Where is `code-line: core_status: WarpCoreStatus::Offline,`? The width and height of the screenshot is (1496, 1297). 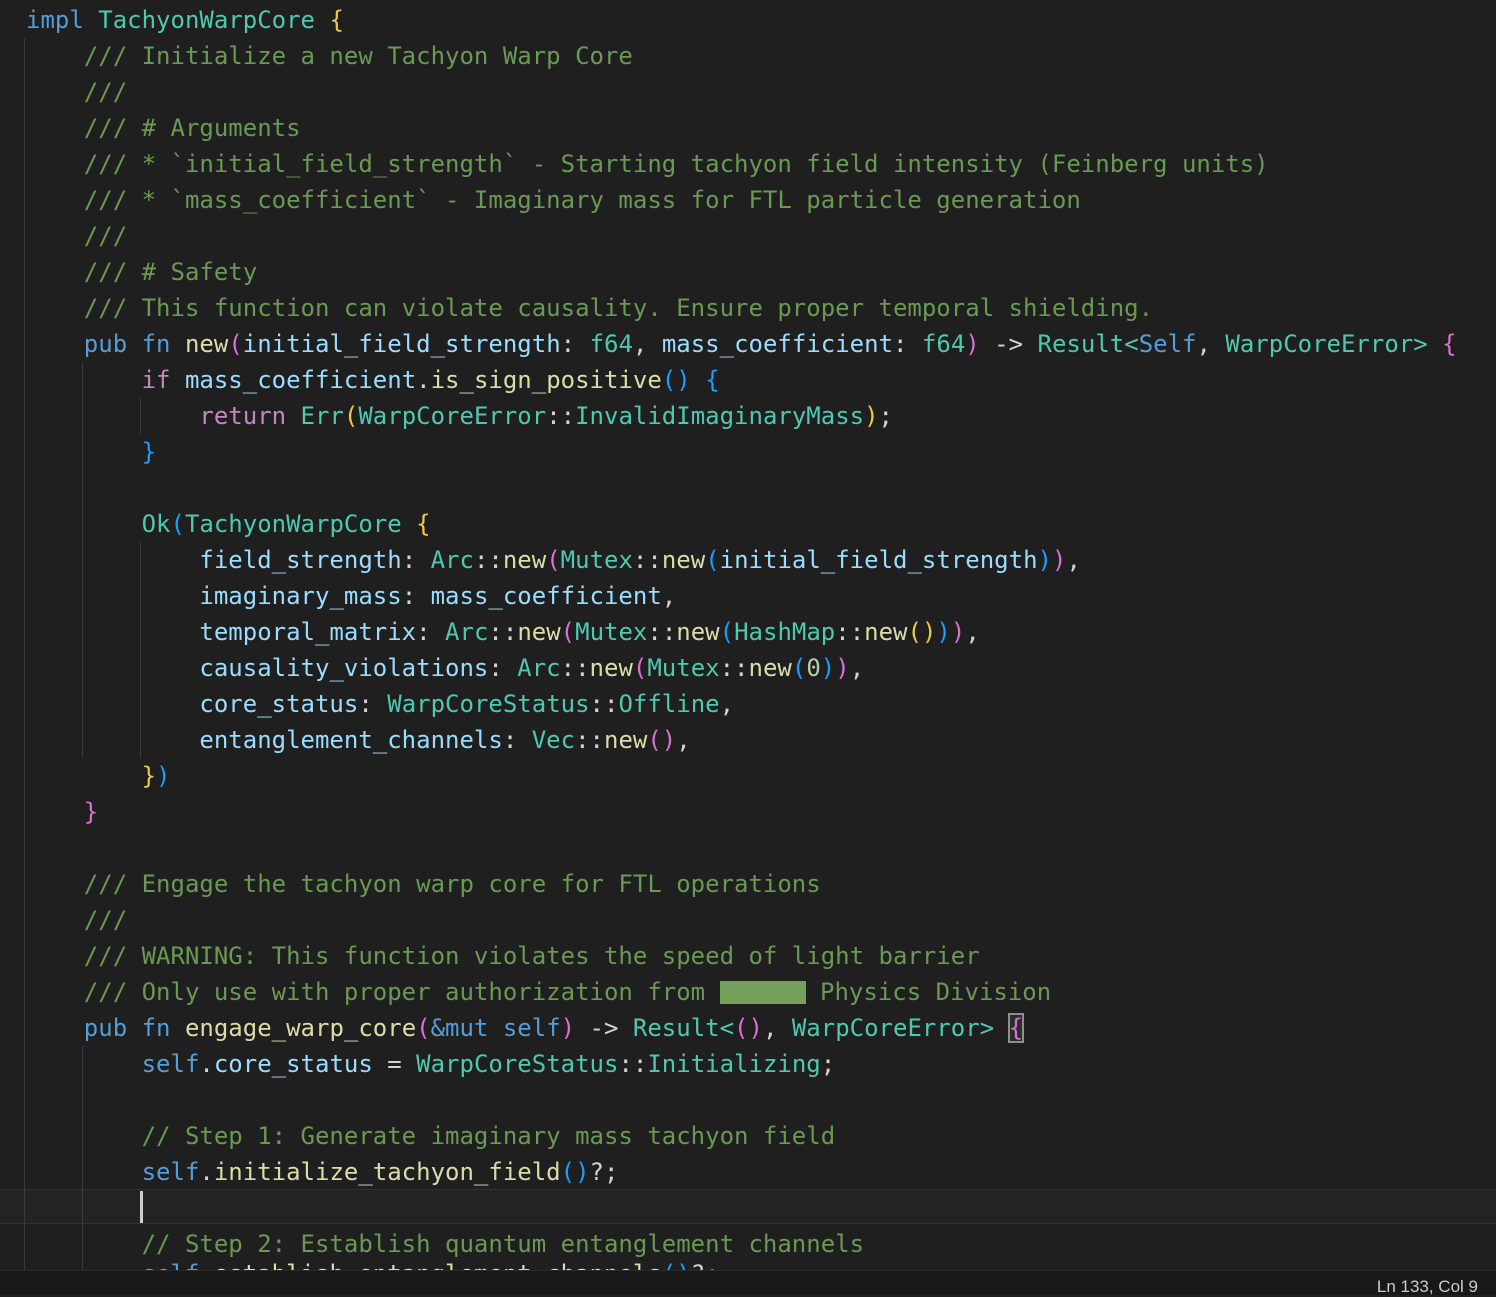
code-line: core_status: WarpCoreStatus::Offline, is located at coordinates (748, 704).